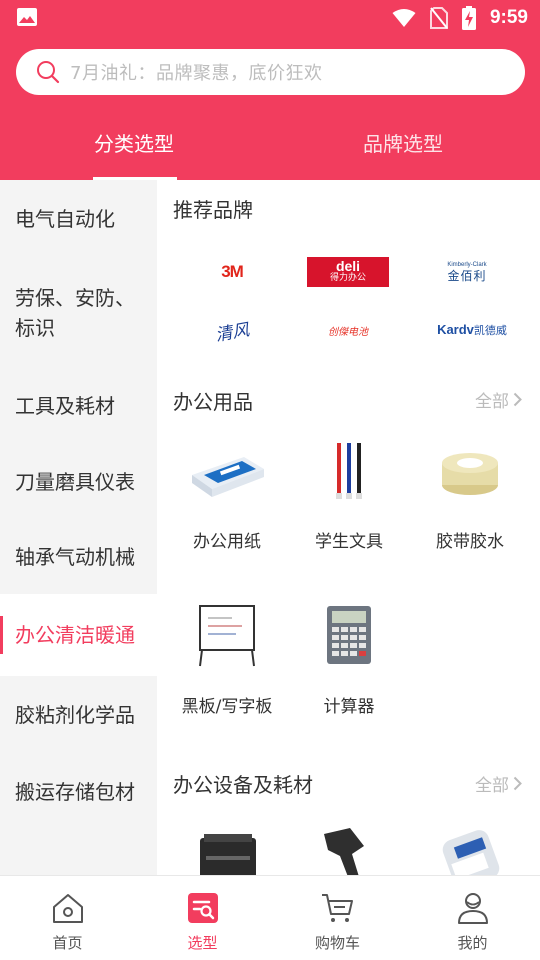  Describe the element at coordinates (48, 72) in the screenshot. I see `search-icon` at that location.